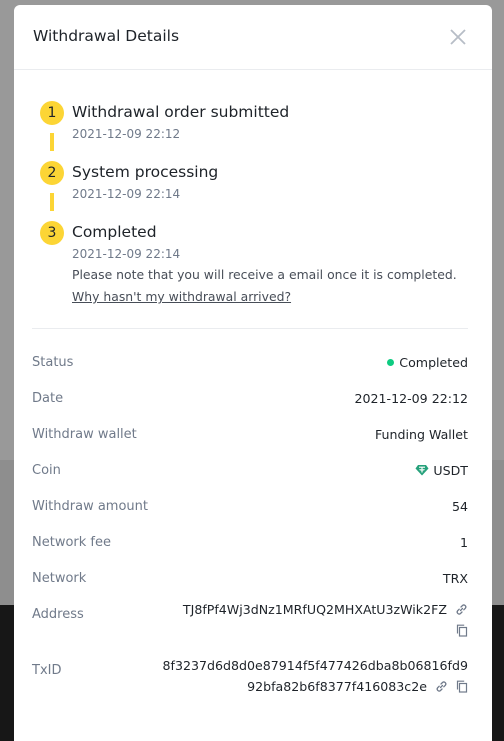 This screenshot has width=504, height=741. Describe the element at coordinates (114, 232) in the screenshot. I see `step-title: Completed` at that location.